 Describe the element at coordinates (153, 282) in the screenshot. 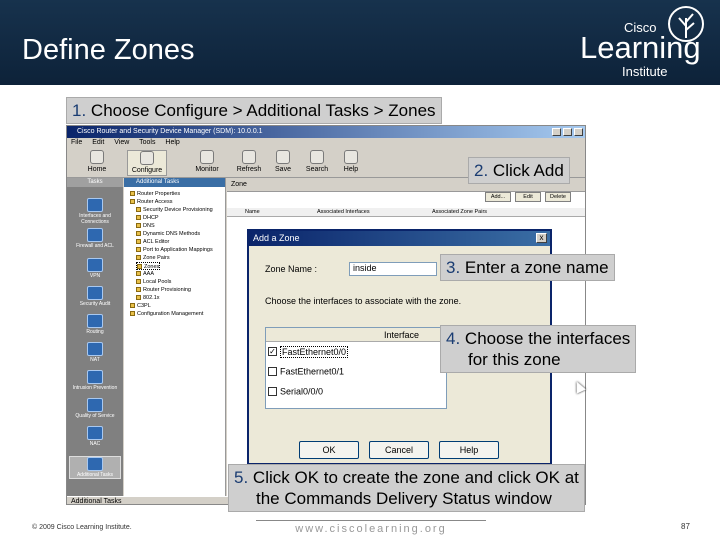

I see `tree-item: Local Pools` at that location.